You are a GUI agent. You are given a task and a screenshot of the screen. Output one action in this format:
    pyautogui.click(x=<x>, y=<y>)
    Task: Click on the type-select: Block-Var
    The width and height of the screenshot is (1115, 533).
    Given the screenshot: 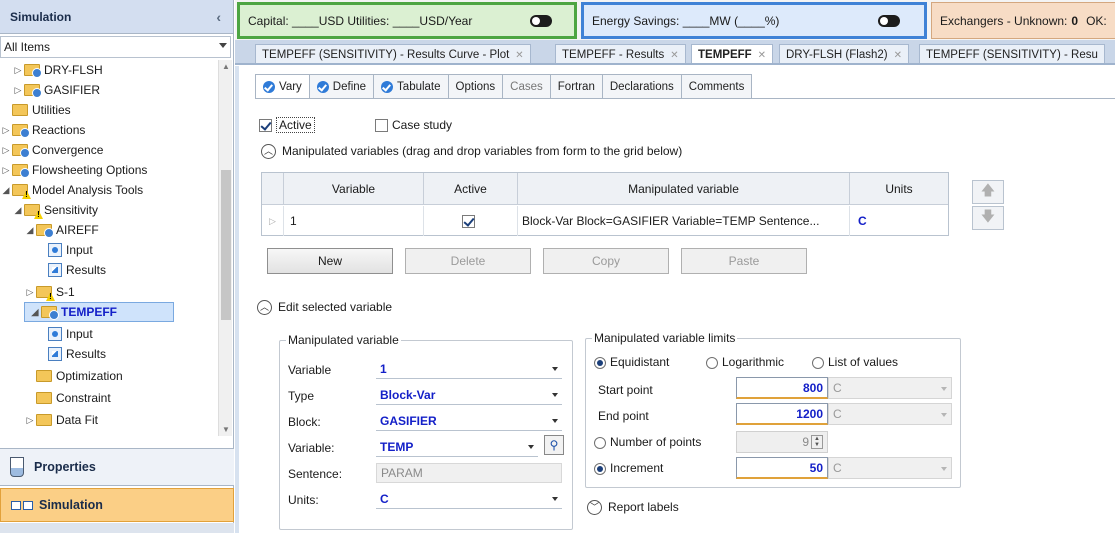 What is the action you would take?
    pyautogui.click(x=469, y=395)
    